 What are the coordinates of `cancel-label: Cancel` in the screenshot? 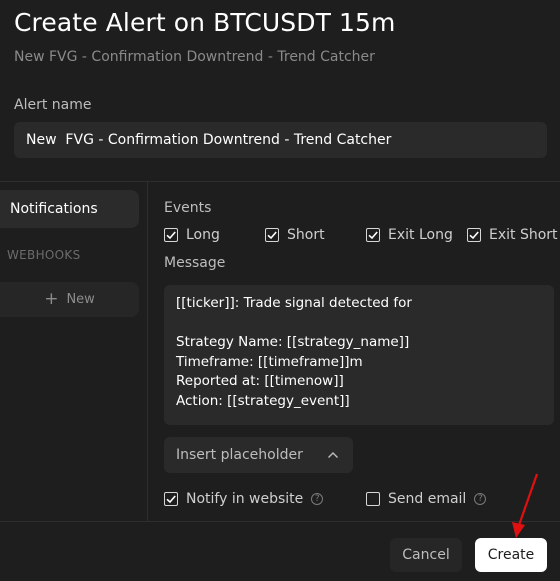 It's located at (426, 555).